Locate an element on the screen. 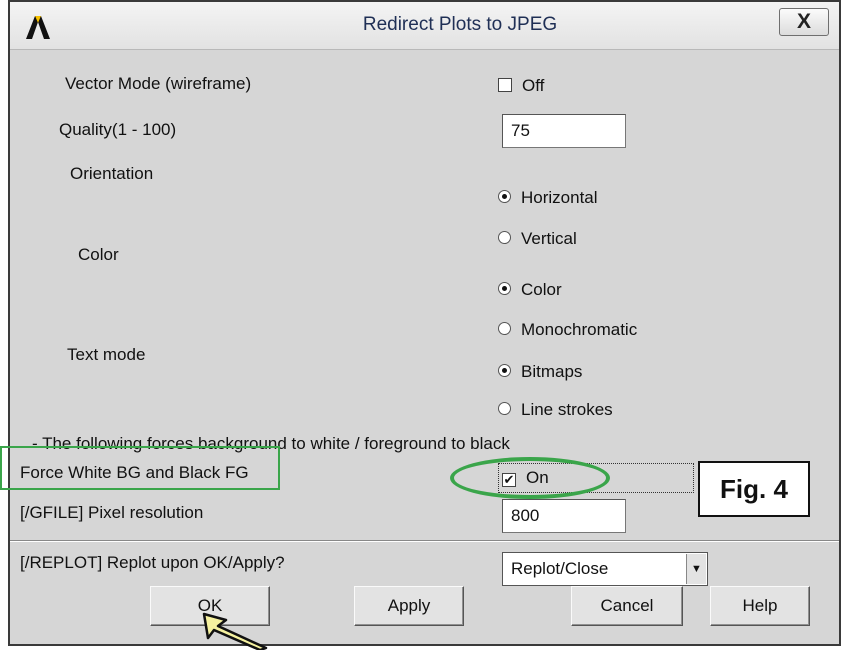 Image resolution: width=843 pixels, height=650 pixels. color-label: Color is located at coordinates (98, 254).